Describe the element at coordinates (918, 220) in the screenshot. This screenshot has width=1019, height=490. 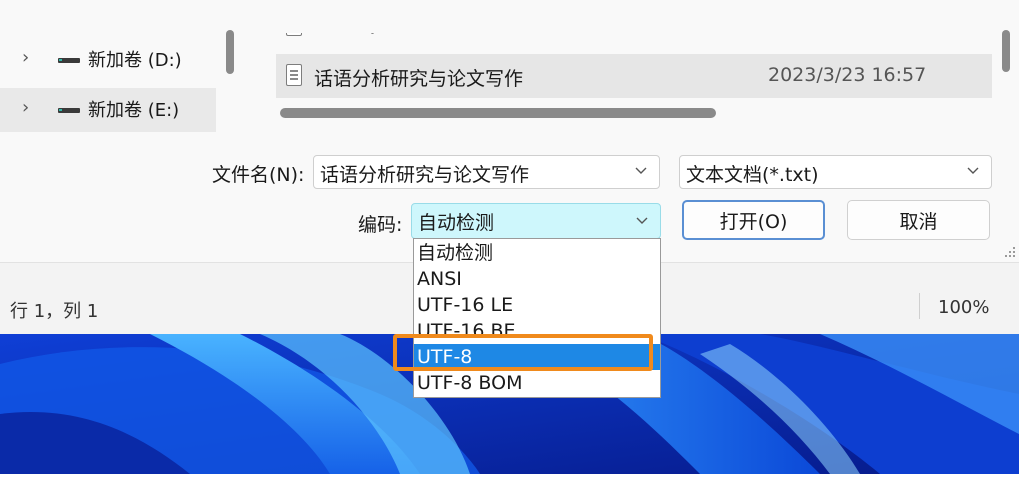
I see `cancel-button: 取消` at that location.